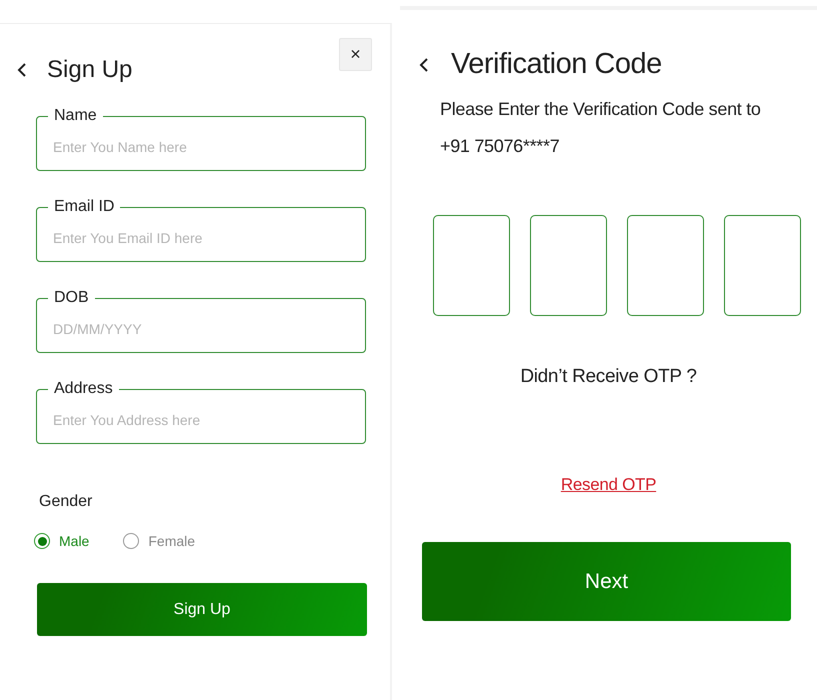 Image resolution: width=817 pixels, height=700 pixels. Describe the element at coordinates (66, 502) in the screenshot. I see `gender-label: Gender` at that location.